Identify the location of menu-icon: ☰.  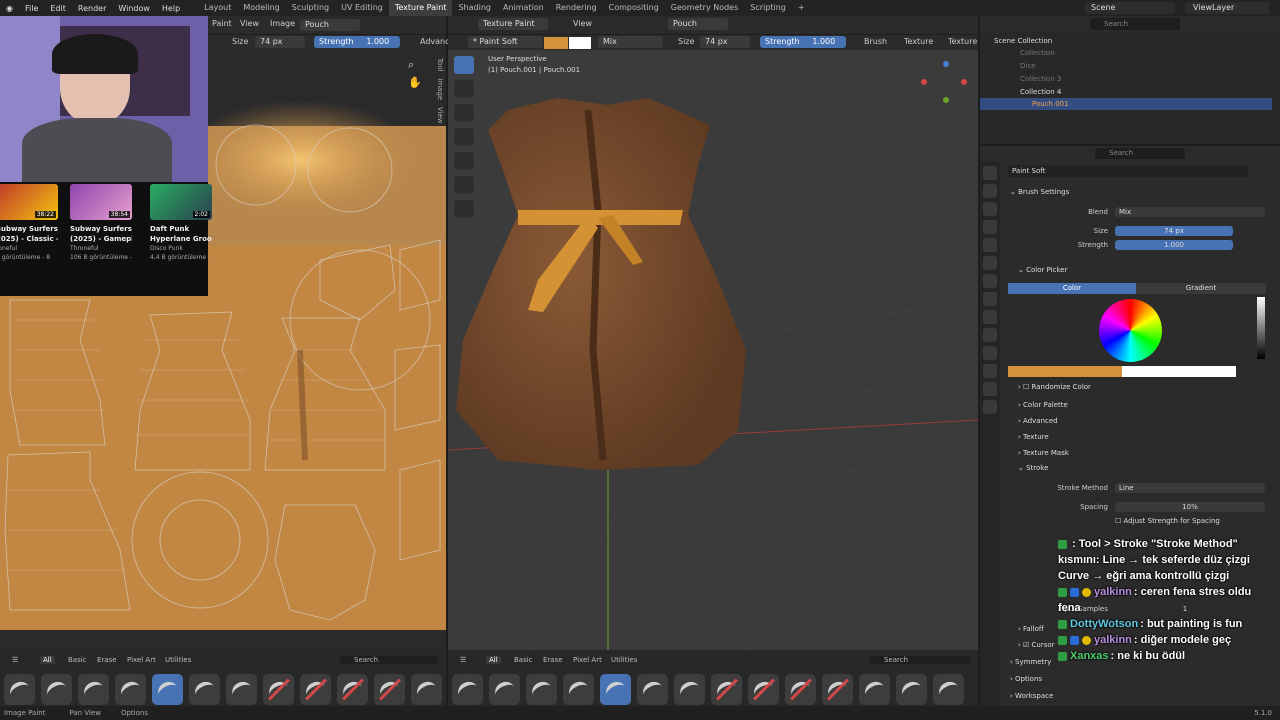
(15, 660).